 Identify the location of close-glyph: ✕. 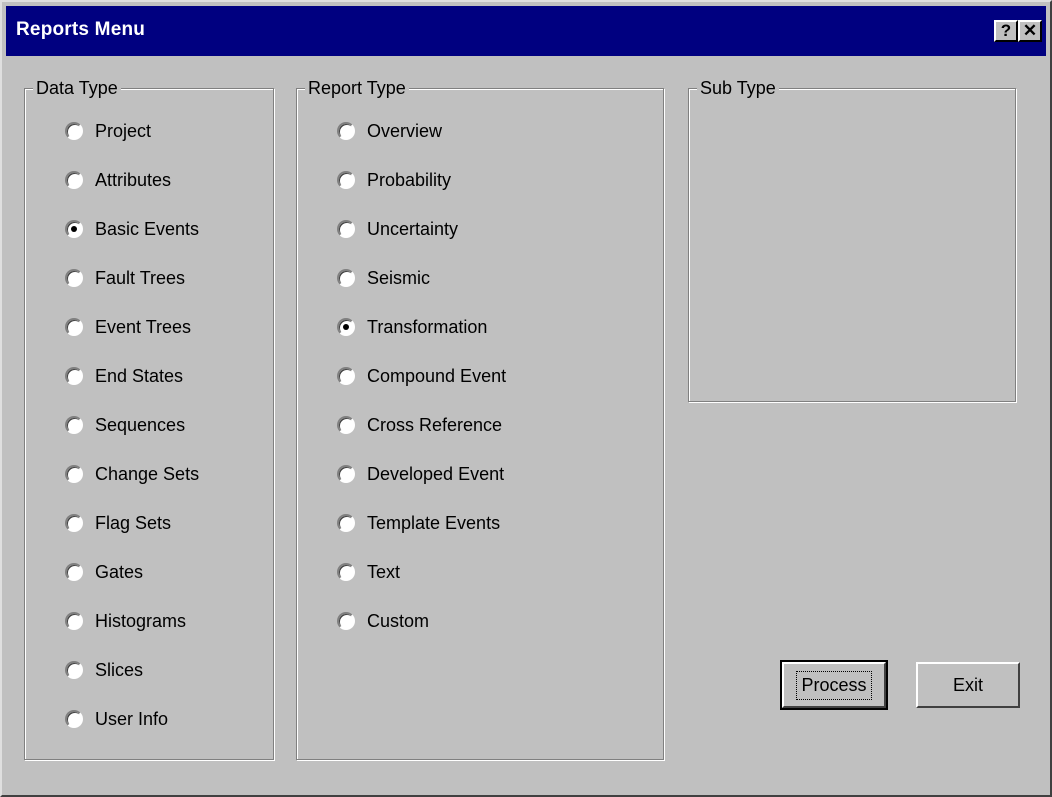
(1030, 30).